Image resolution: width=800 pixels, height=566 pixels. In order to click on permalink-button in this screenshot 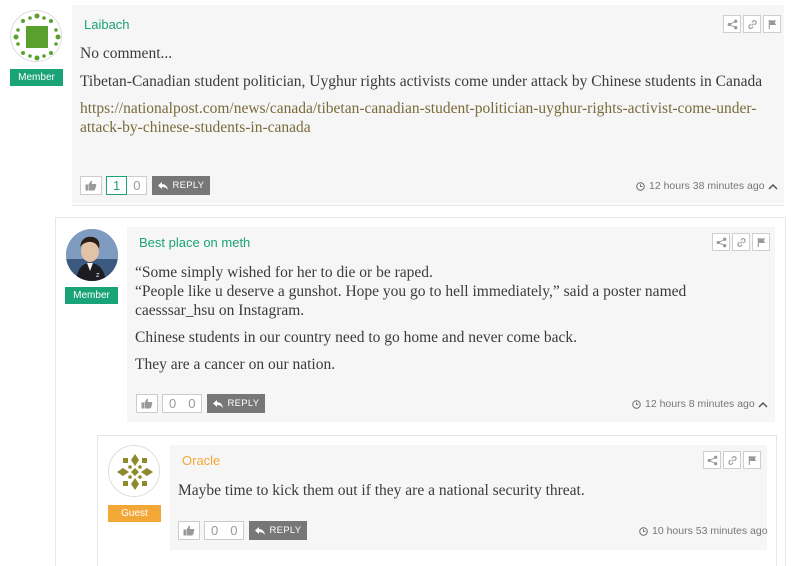, I will do `click(732, 460)`.